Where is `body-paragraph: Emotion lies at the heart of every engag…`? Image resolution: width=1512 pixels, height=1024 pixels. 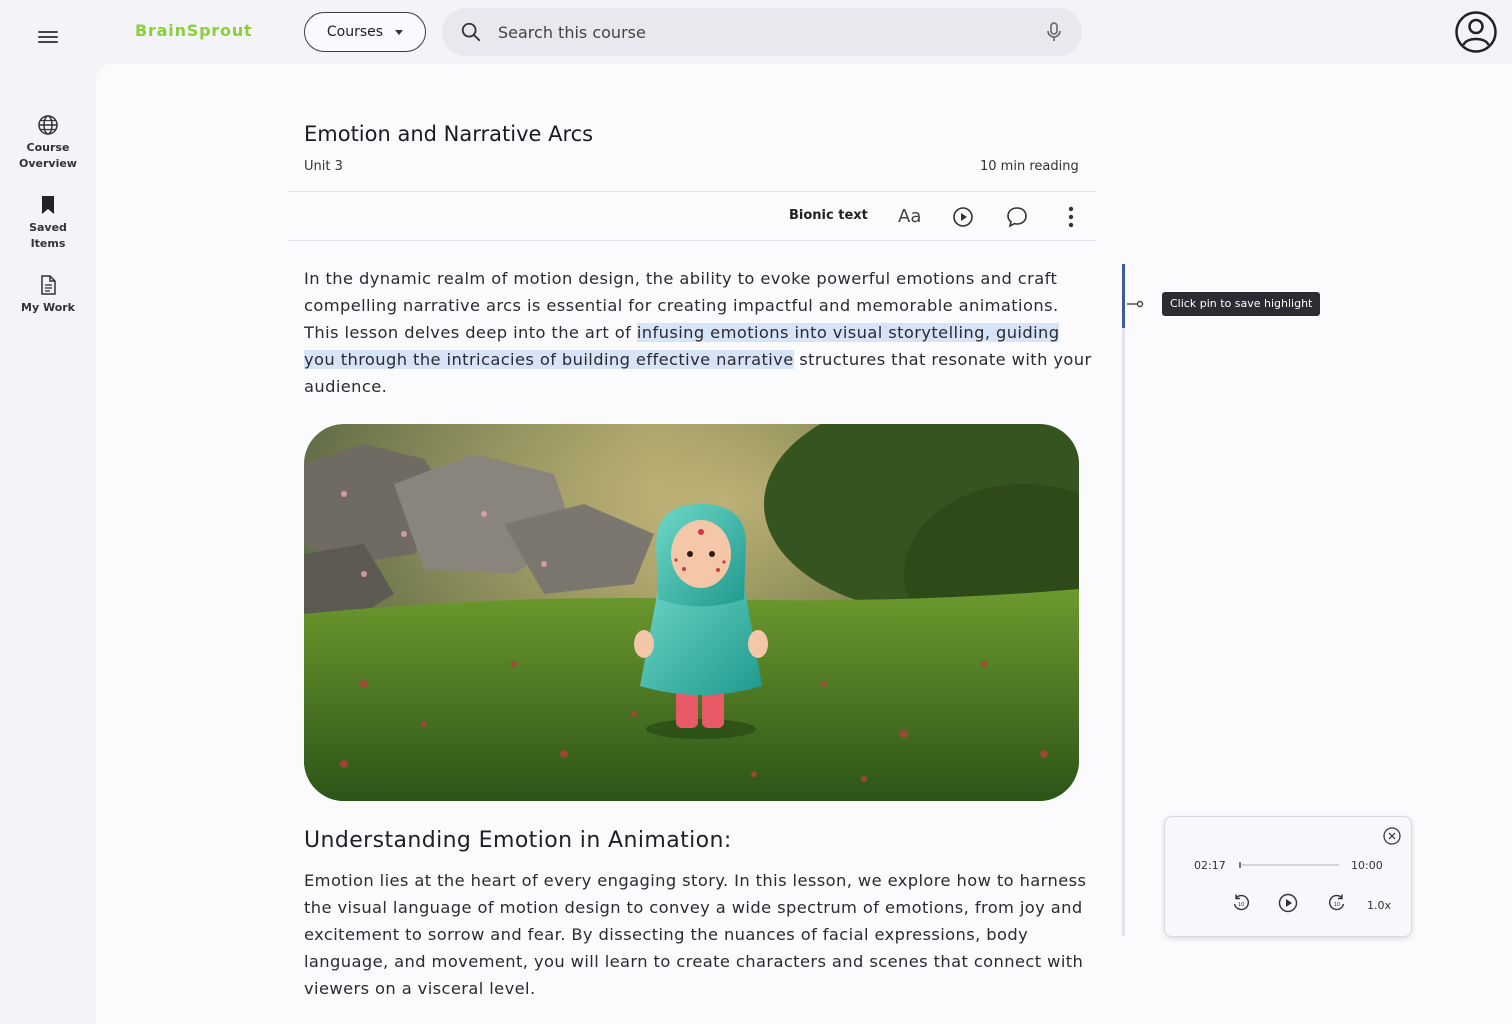 body-paragraph: Emotion lies at the heart of every engag… is located at coordinates (695, 934).